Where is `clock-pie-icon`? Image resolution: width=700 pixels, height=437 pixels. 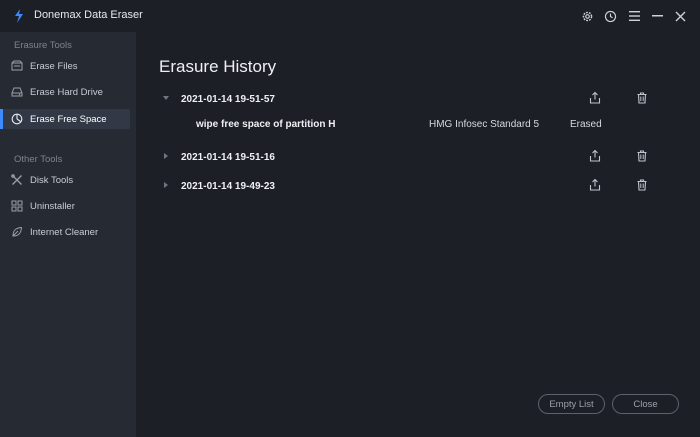
clock-pie-icon is located at coordinates (17, 119).